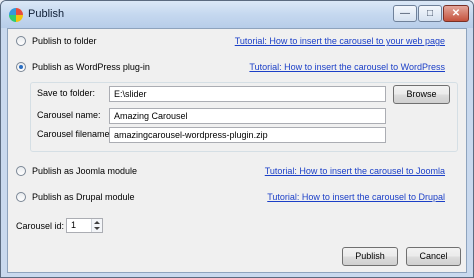  What do you see at coordinates (237, 14) in the screenshot?
I see `title-bar: Publish — □ ✕` at bounding box center [237, 14].